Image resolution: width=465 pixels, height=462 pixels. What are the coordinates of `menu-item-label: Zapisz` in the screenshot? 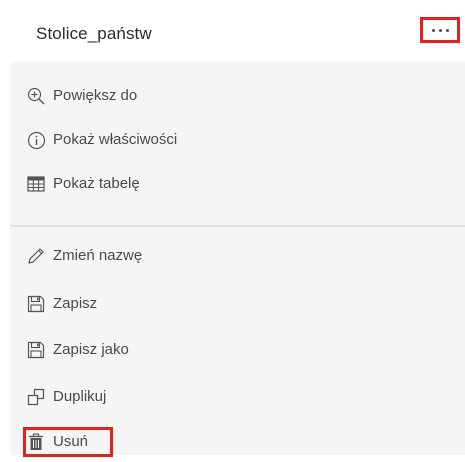 It's located at (75, 304).